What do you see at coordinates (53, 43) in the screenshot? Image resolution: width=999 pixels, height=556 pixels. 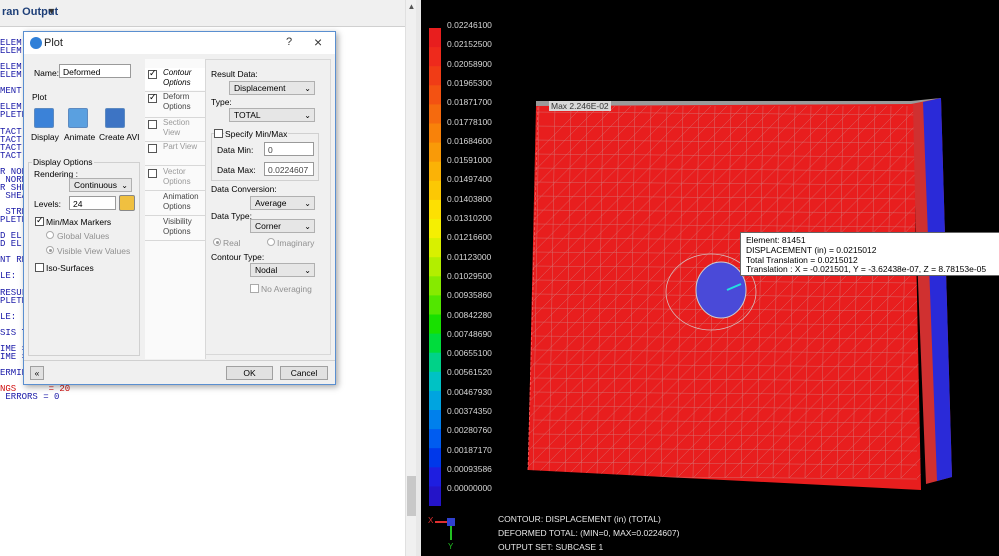 I see `dialog-title: Plot` at bounding box center [53, 43].